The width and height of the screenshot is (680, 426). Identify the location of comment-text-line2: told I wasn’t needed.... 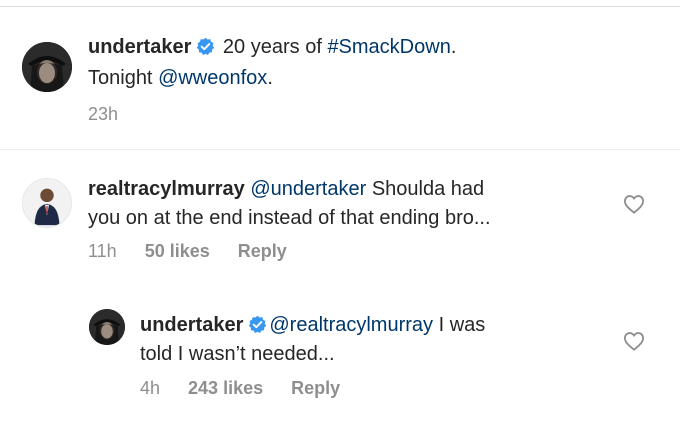
(237, 354).